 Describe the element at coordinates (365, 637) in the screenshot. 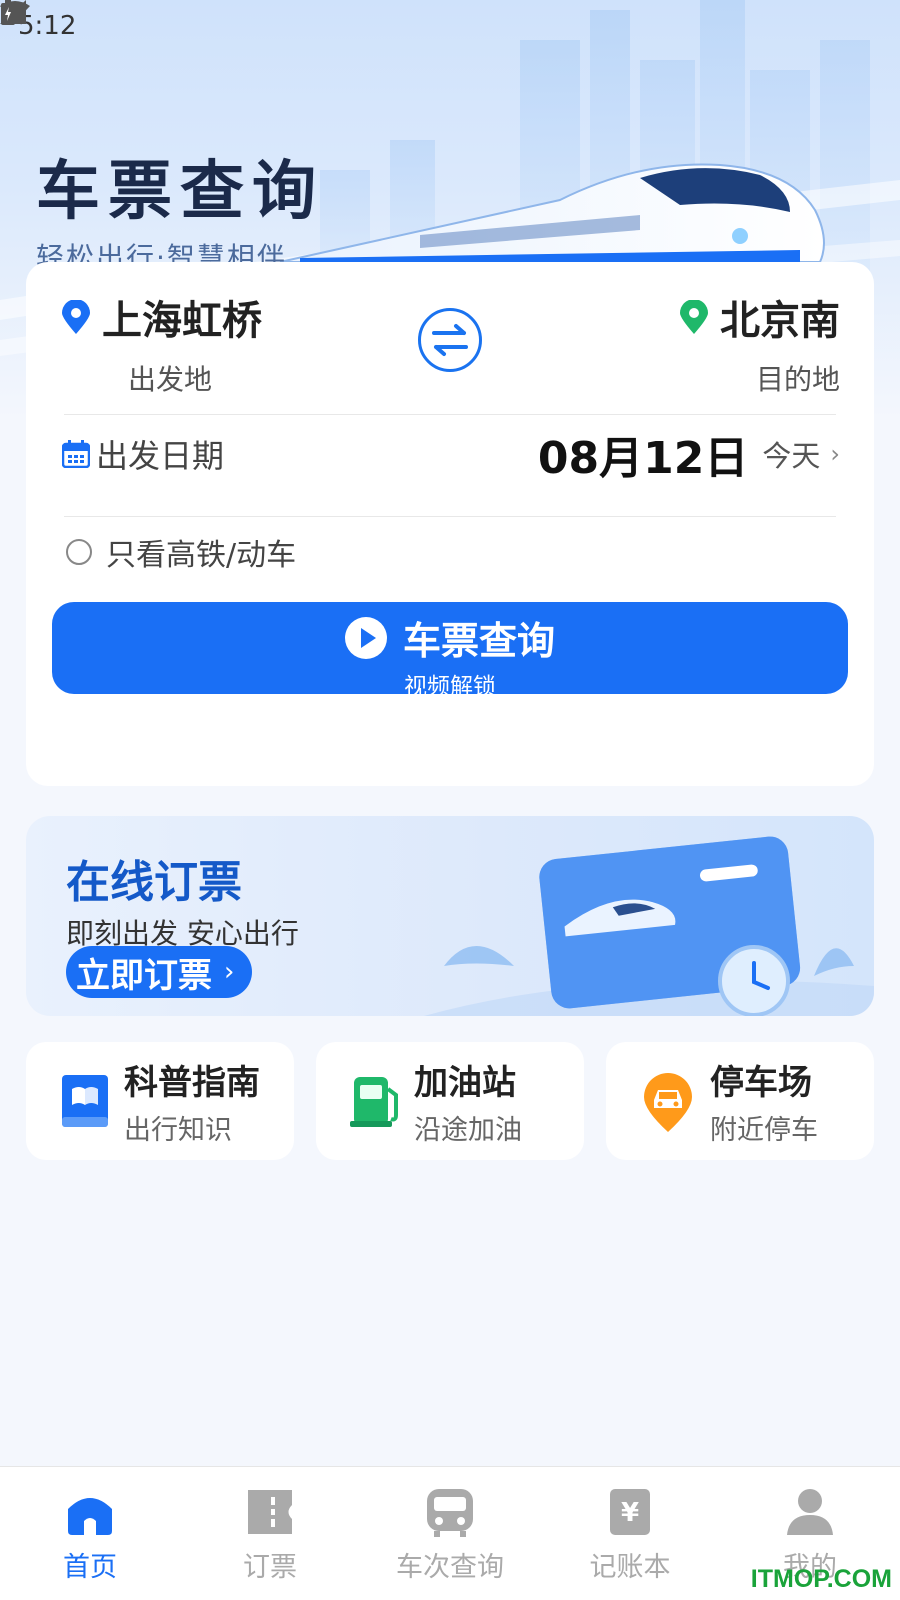

I see `play-icon` at that location.